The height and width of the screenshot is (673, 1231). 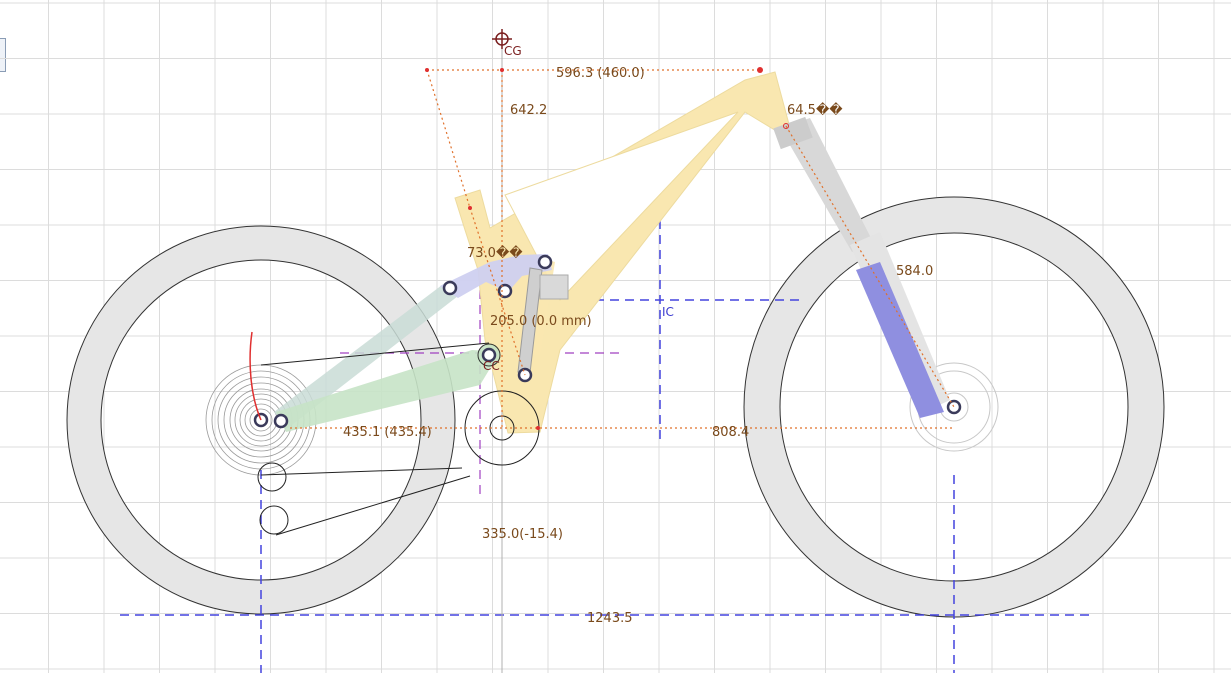 What do you see at coordinates (610, 618) in the screenshot?
I see `dim-wheelbase: 1243.5` at bounding box center [610, 618].